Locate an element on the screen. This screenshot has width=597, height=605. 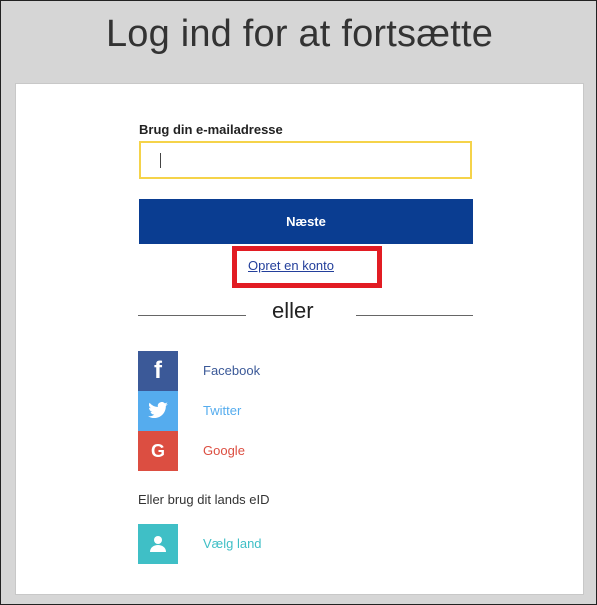
choose-country-label: Vælg land is located at coordinates (232, 543).